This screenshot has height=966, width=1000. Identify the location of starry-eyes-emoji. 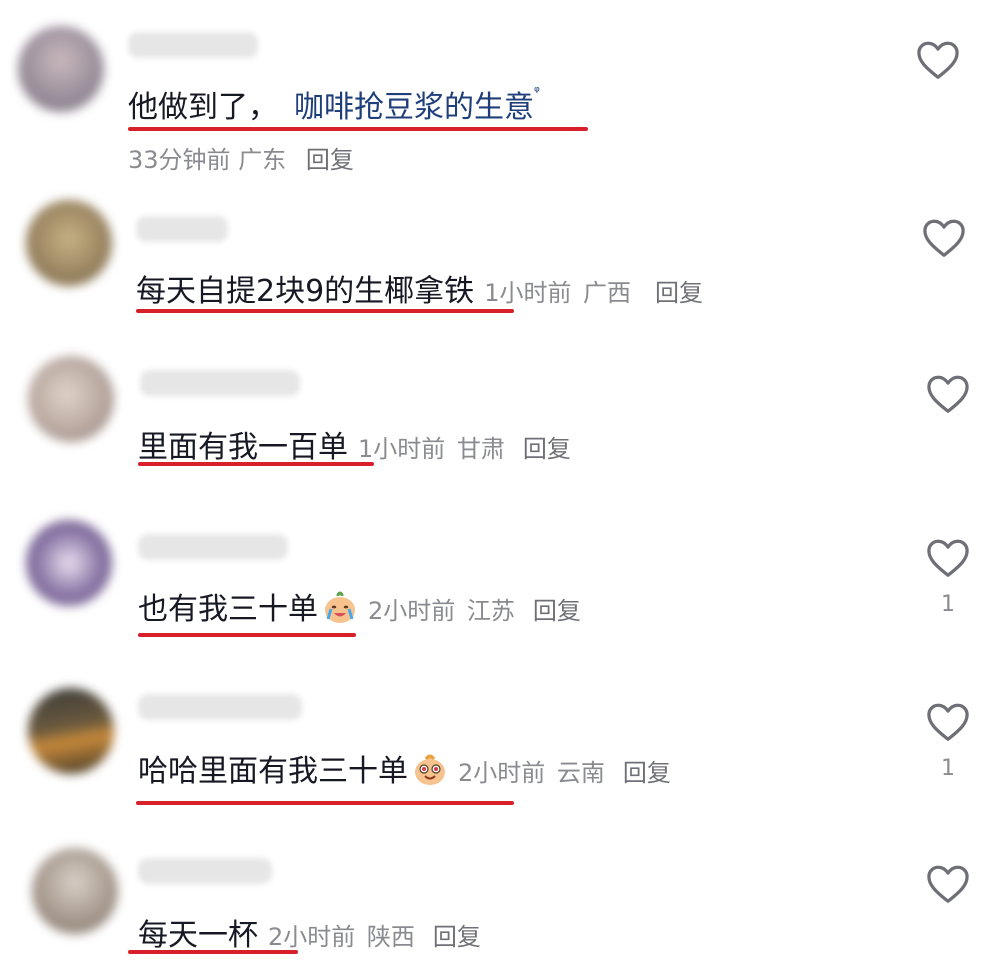
(430, 769).